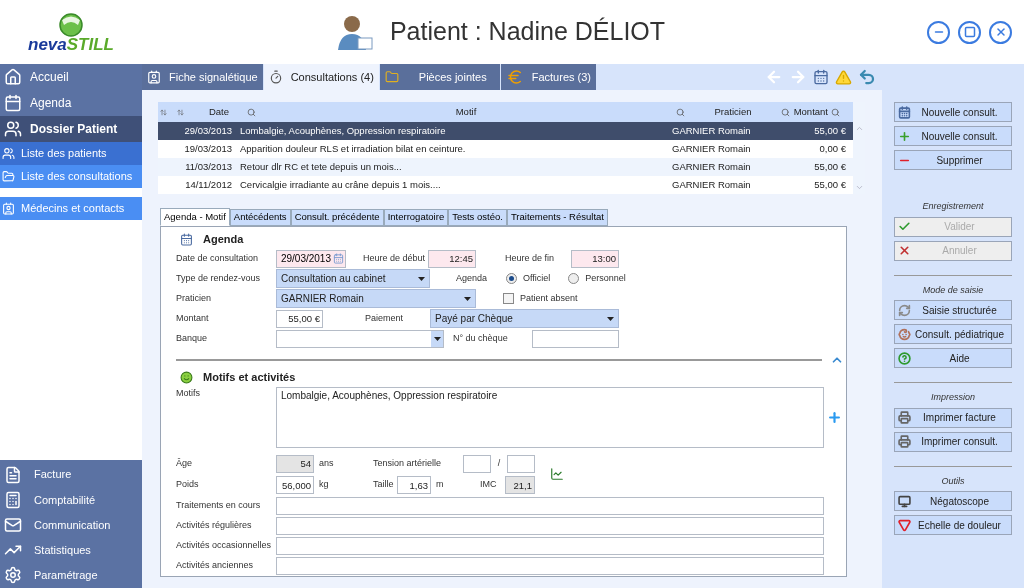 The image size is (1024, 588). Describe the element at coordinates (508, 299) in the screenshot. I see `checkbox` at that location.